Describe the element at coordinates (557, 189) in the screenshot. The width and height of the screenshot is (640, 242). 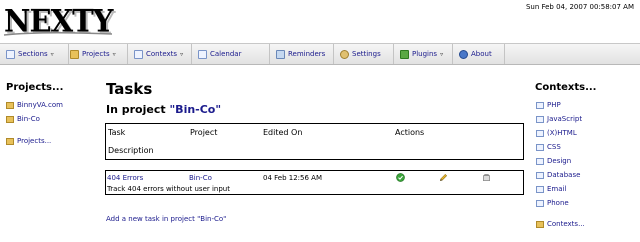
I see `context-label: Email` at that location.